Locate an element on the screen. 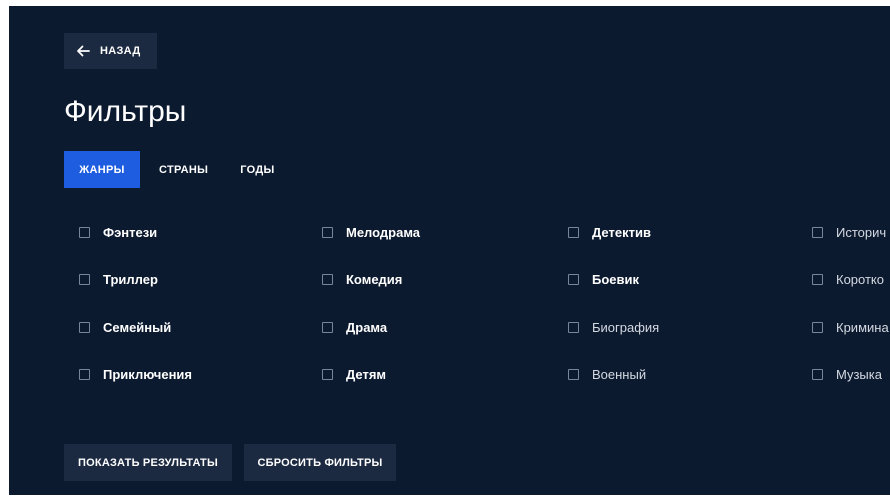 This screenshot has width=890, height=501. genre-option: Боевик is located at coordinates (603, 279).